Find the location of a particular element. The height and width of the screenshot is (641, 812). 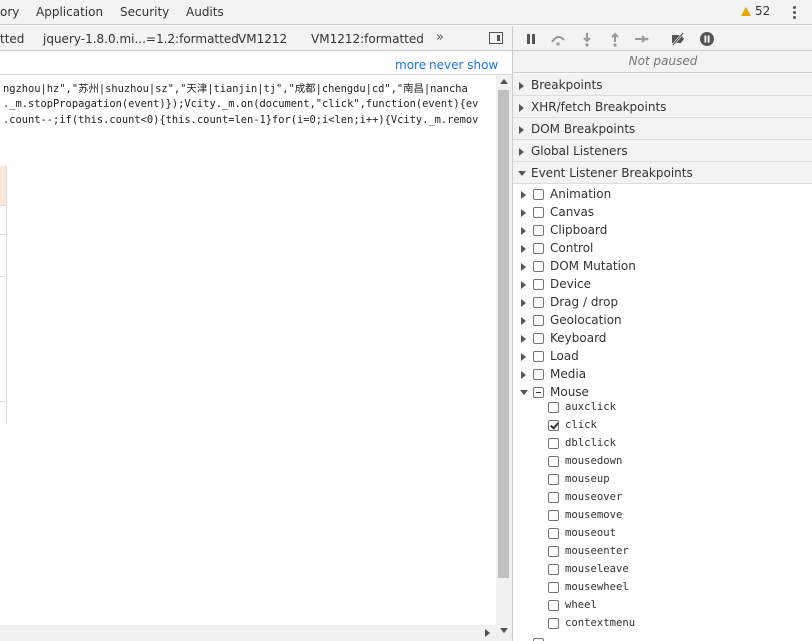

scroll-up-icon is located at coordinates (504, 81).